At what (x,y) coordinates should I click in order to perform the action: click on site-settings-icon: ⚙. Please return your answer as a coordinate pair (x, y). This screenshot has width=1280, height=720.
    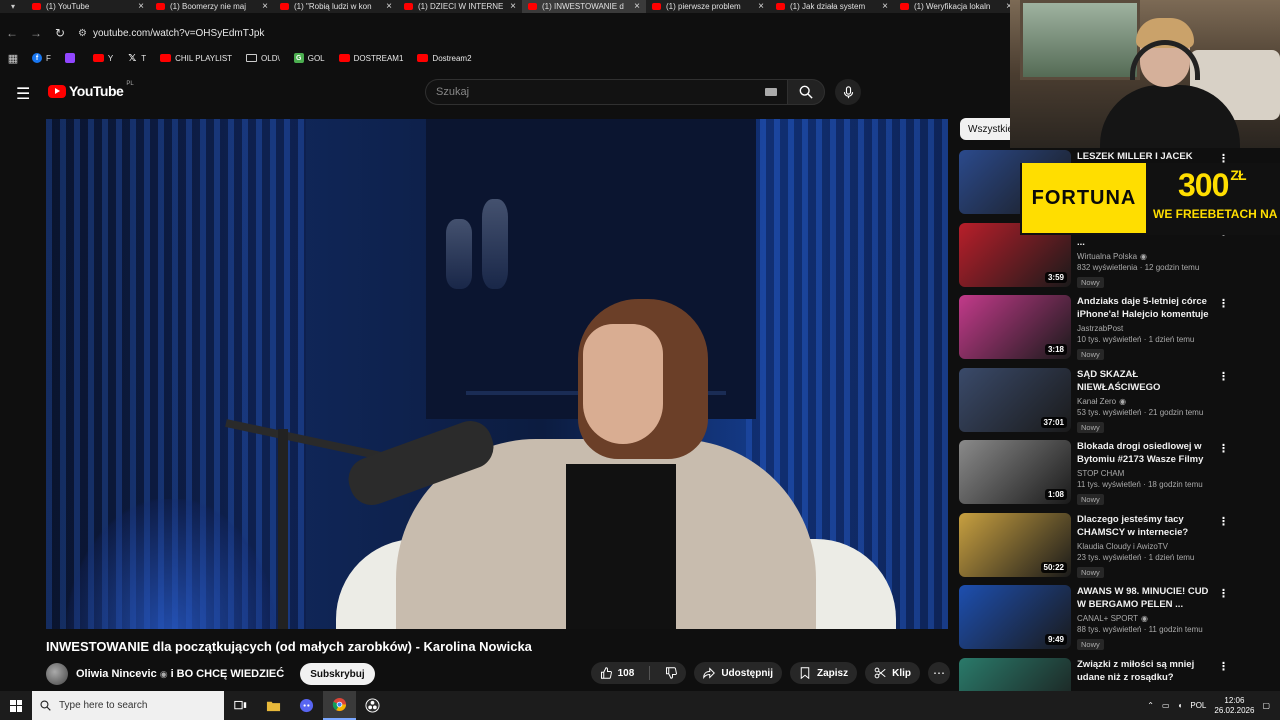
    Looking at the image, I should click on (82, 33).